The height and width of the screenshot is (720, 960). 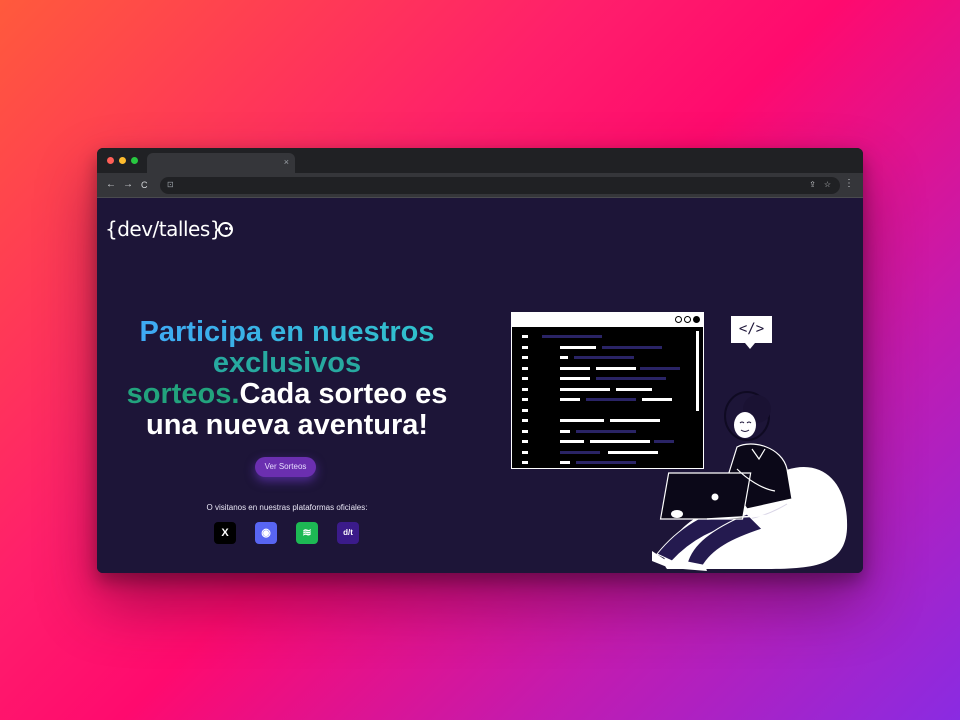 What do you see at coordinates (287, 332) in the screenshot?
I see `hero-line-1: Participa en nuestros` at bounding box center [287, 332].